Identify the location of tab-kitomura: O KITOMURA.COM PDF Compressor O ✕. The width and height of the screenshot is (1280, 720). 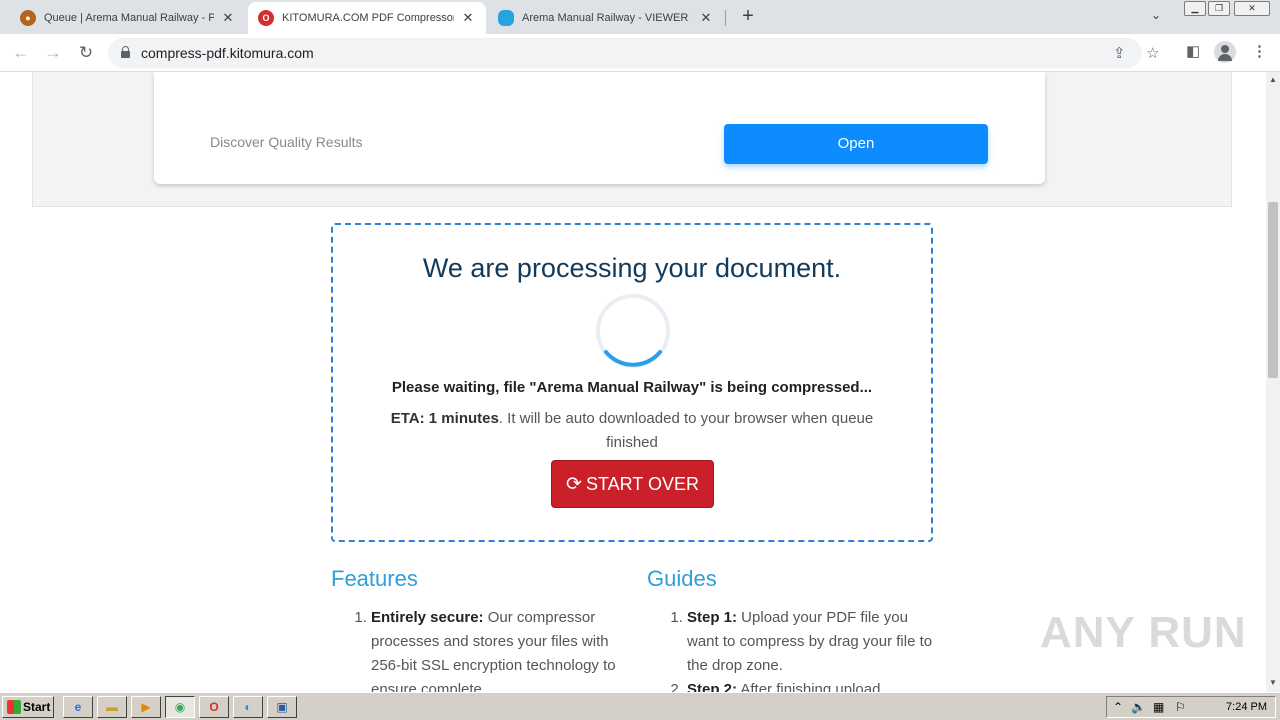
(367, 18).